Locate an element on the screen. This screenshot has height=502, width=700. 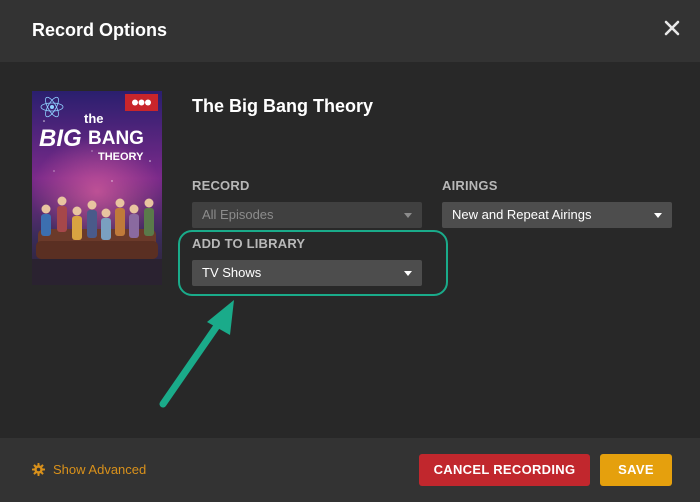
poster-logo-big: BIG is located at coordinates (60, 138).